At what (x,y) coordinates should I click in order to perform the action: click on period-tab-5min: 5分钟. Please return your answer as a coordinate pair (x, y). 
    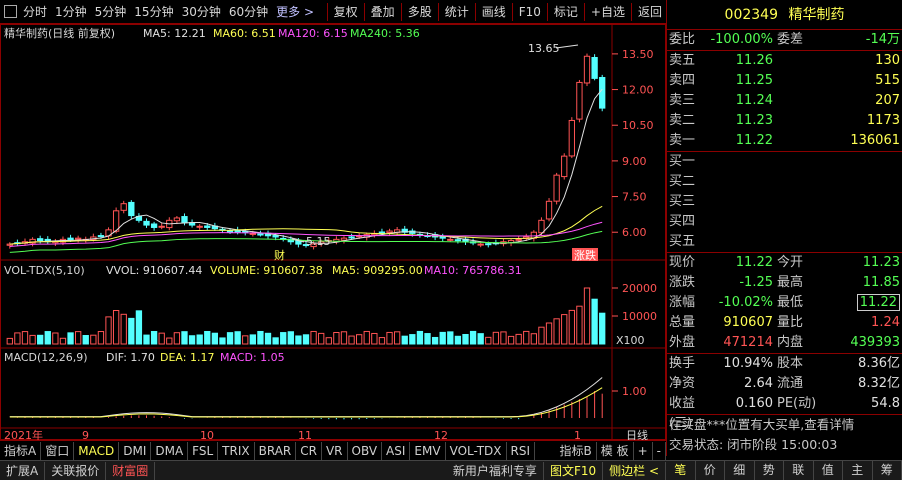
    Looking at the image, I should click on (111, 12).